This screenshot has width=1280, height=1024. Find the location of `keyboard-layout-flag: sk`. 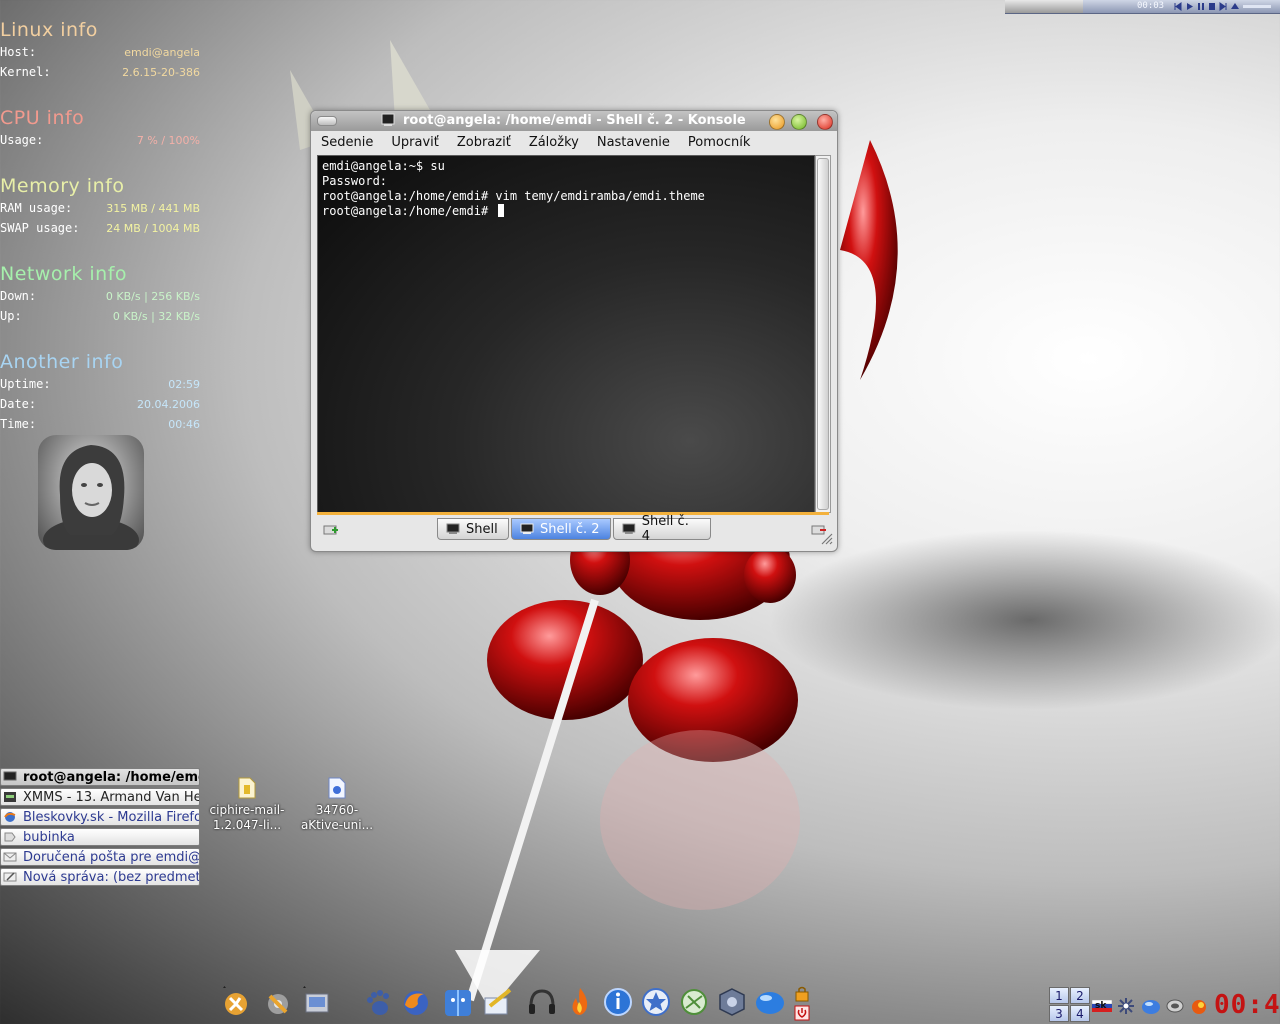

keyboard-layout-flag: sk is located at coordinates (1102, 1006).